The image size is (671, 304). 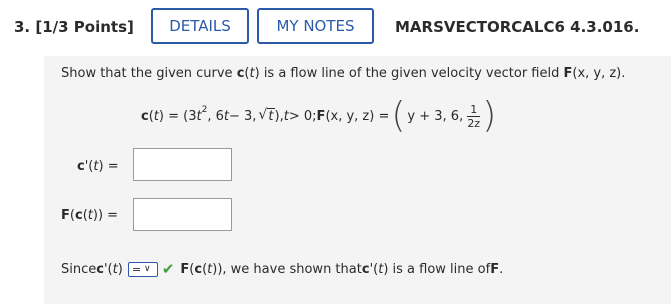 I want to click on cprime-answer-input, so click(x=182, y=164).